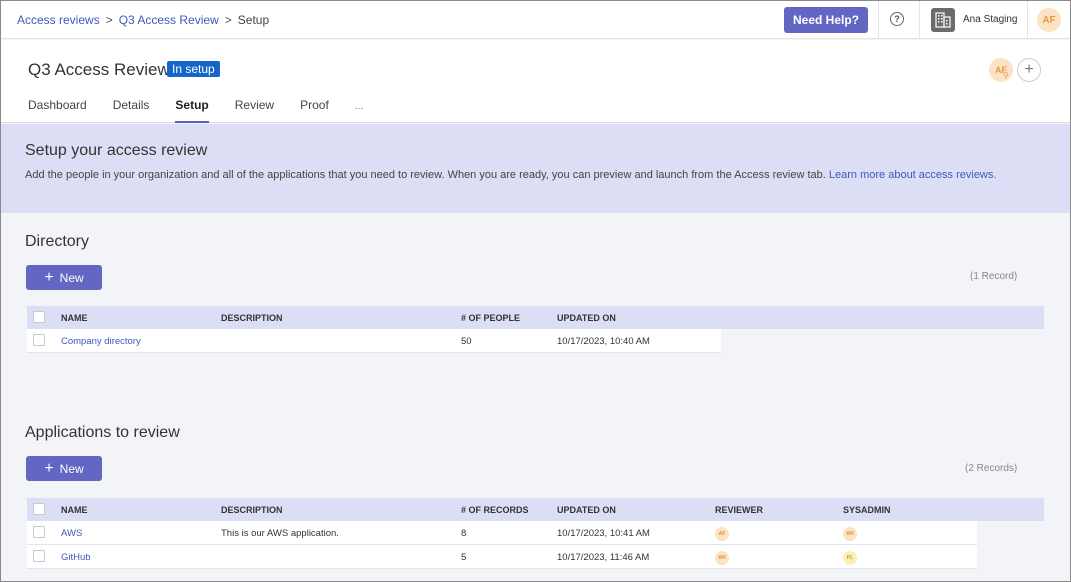 This screenshot has width=1071, height=582. Describe the element at coordinates (314, 110) in the screenshot. I see `tab-proof: Proof` at that location.